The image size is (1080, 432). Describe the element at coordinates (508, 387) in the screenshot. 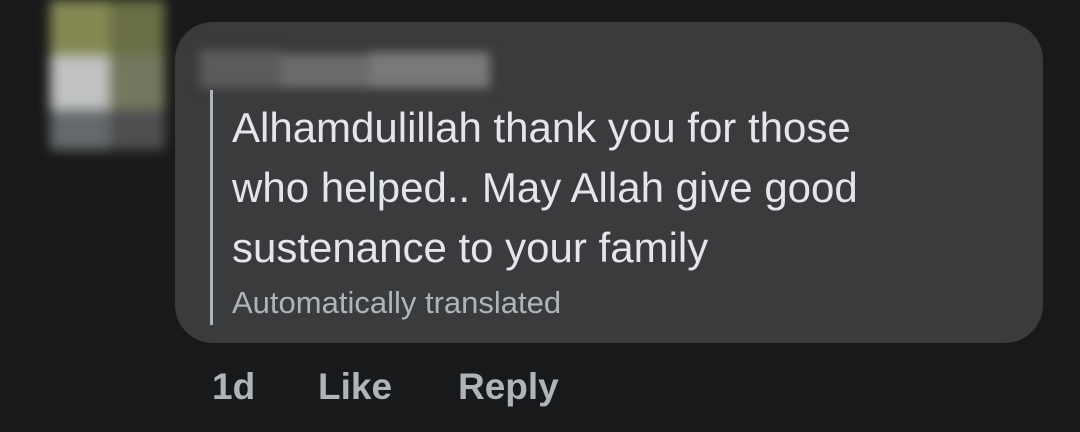

I see `reply-button: Reply` at that location.